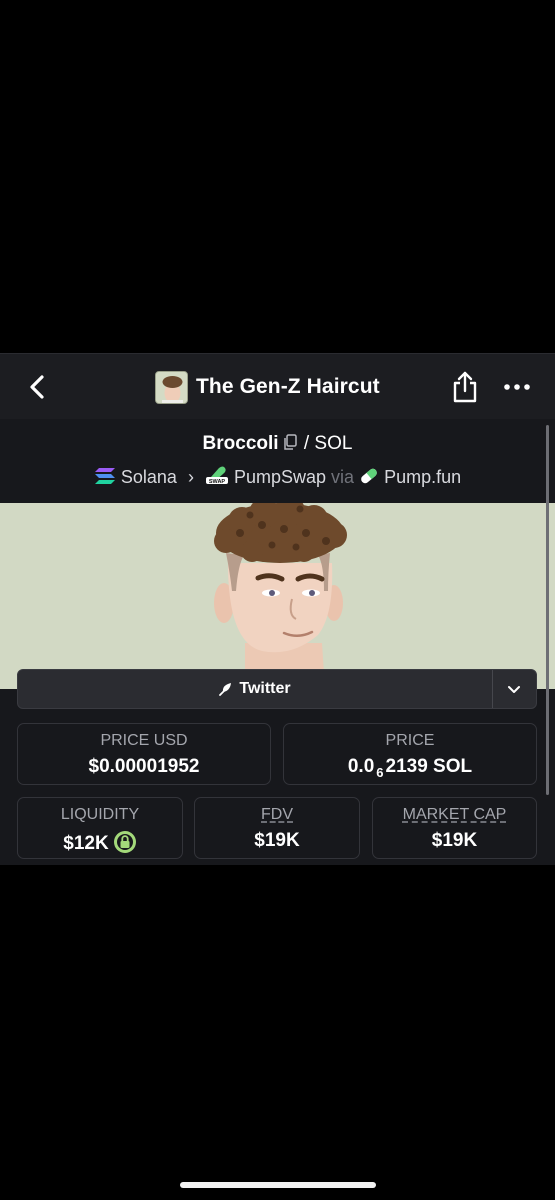  I want to click on chain-link: Solana, so click(138, 477).